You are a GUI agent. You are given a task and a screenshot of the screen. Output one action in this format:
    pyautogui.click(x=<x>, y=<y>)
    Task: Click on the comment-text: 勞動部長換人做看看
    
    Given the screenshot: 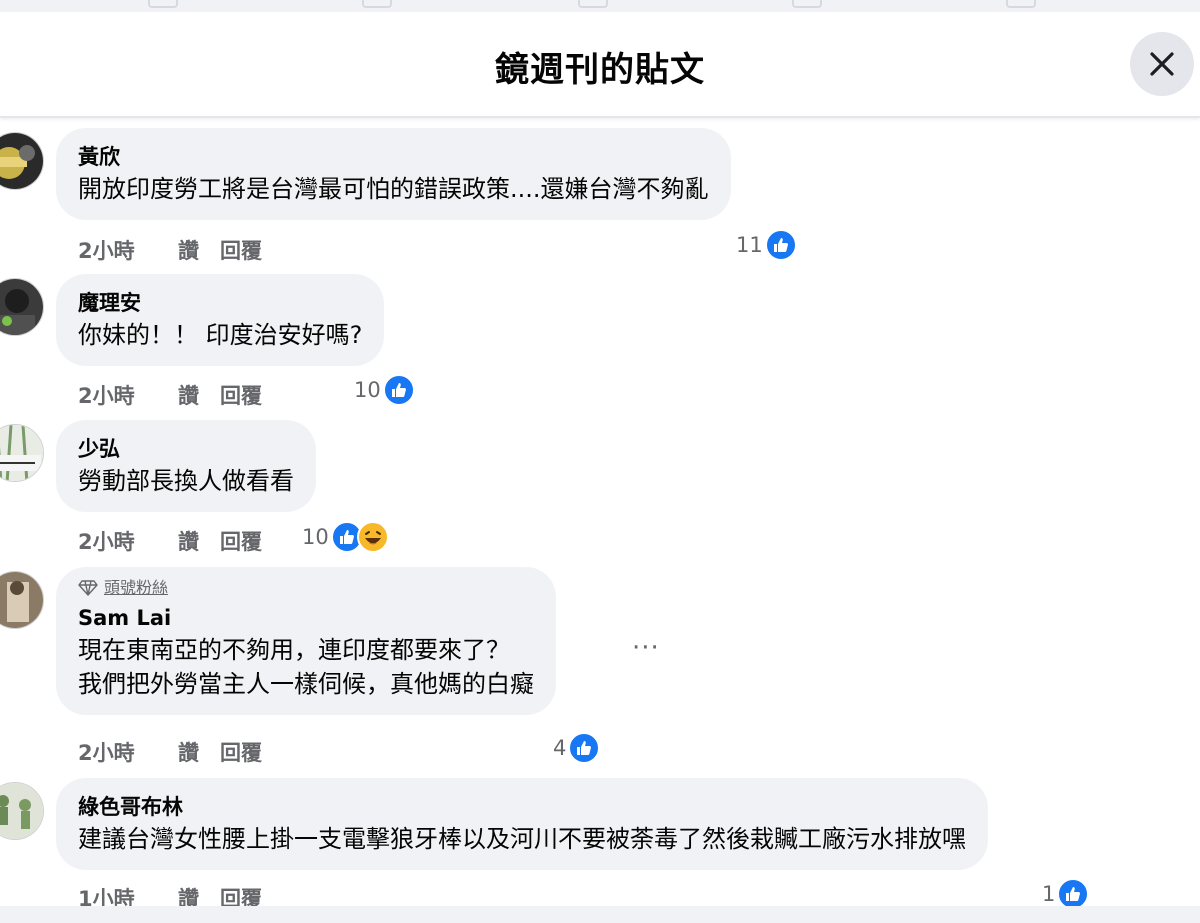 What is the action you would take?
    pyautogui.click(x=186, y=481)
    